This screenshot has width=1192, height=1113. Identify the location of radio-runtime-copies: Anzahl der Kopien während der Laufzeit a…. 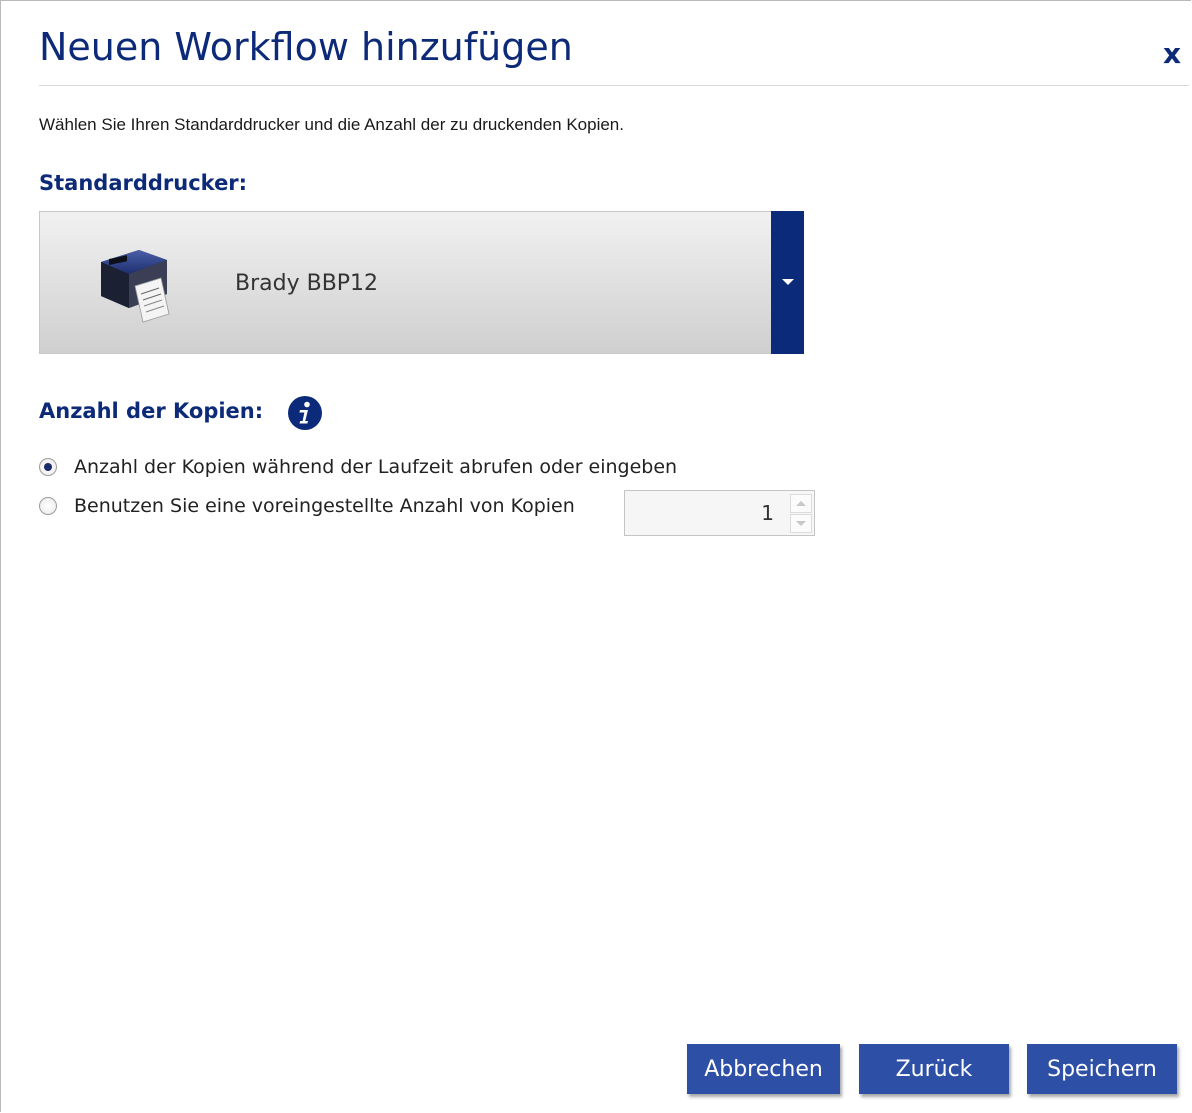
(358, 467).